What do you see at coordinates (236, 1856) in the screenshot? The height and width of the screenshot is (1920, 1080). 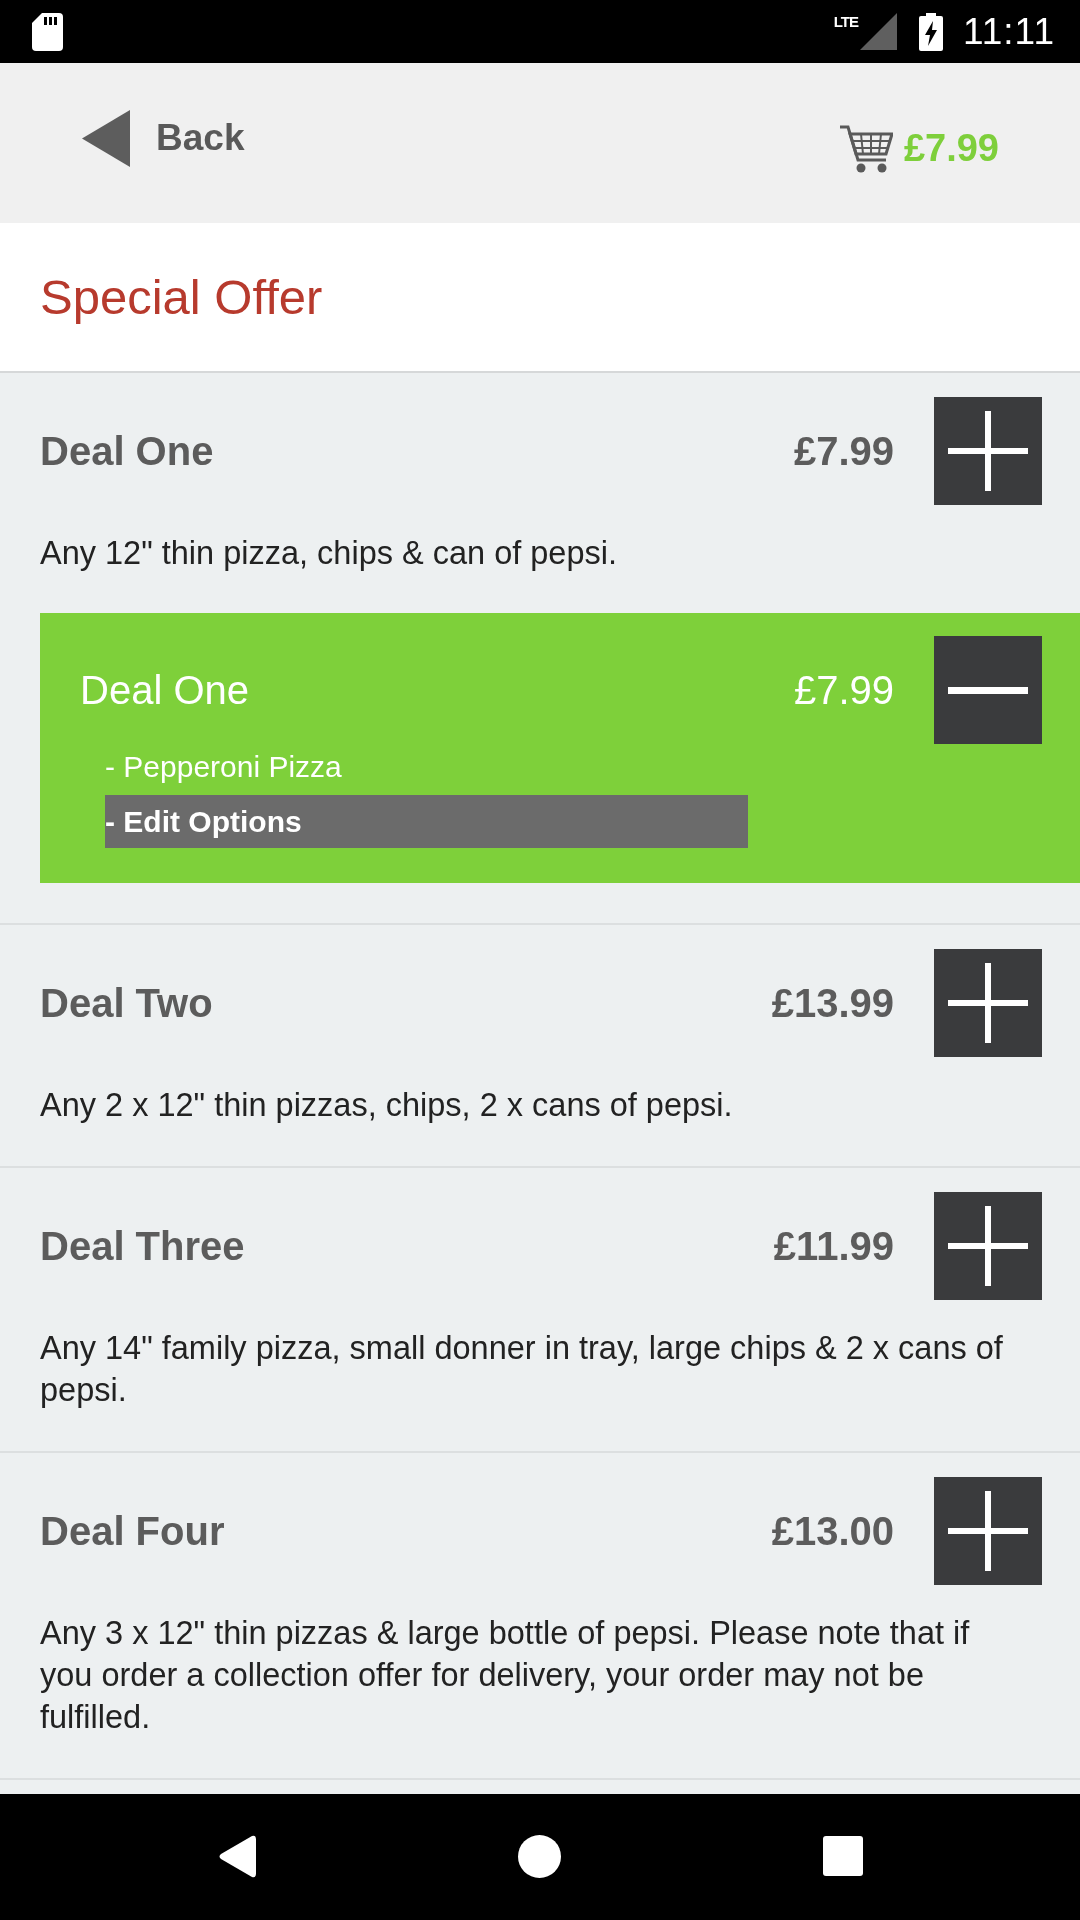 I see `nav-back-icon` at bounding box center [236, 1856].